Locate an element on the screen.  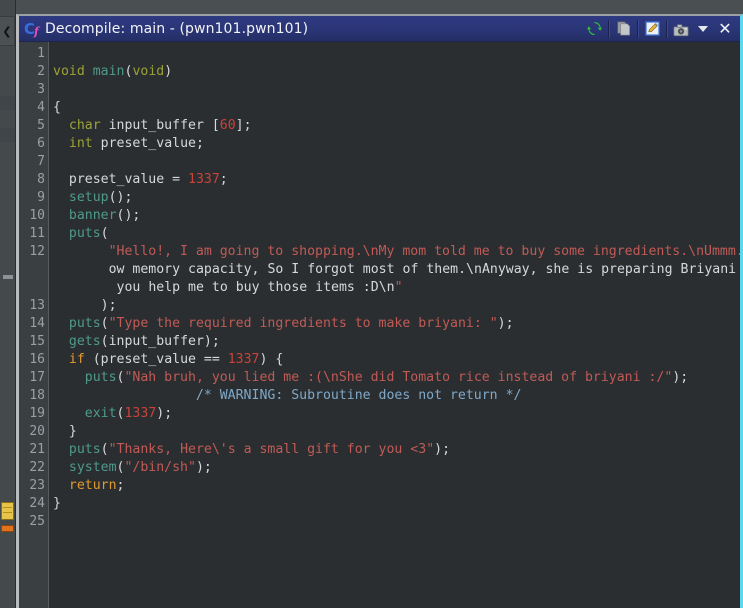
edit-pencil-icon is located at coordinates (652, 28).